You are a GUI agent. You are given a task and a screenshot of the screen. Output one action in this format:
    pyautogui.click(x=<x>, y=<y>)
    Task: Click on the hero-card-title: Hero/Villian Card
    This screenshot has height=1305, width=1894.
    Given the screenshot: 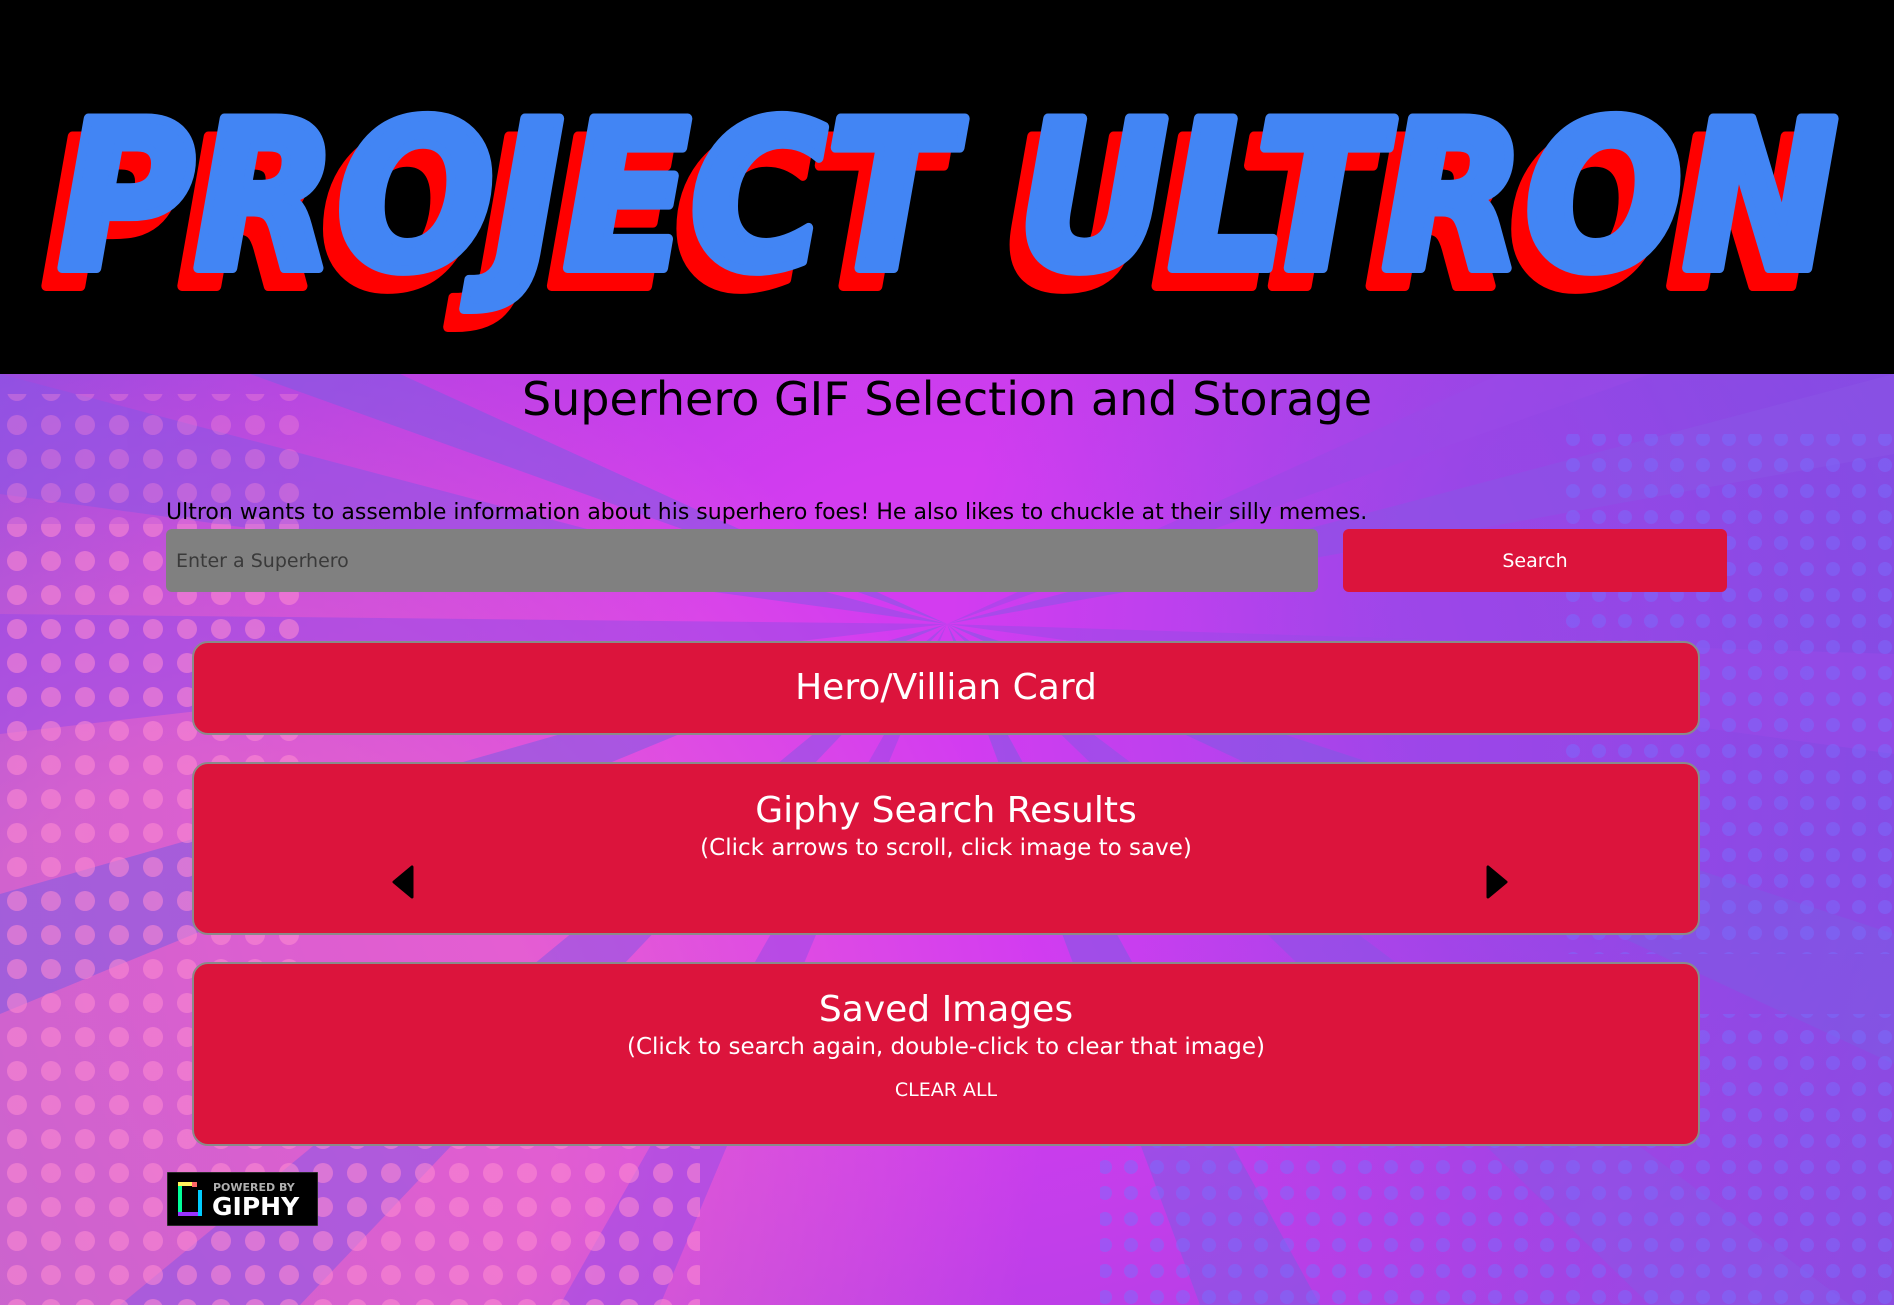 What is the action you would take?
    pyautogui.click(x=946, y=687)
    